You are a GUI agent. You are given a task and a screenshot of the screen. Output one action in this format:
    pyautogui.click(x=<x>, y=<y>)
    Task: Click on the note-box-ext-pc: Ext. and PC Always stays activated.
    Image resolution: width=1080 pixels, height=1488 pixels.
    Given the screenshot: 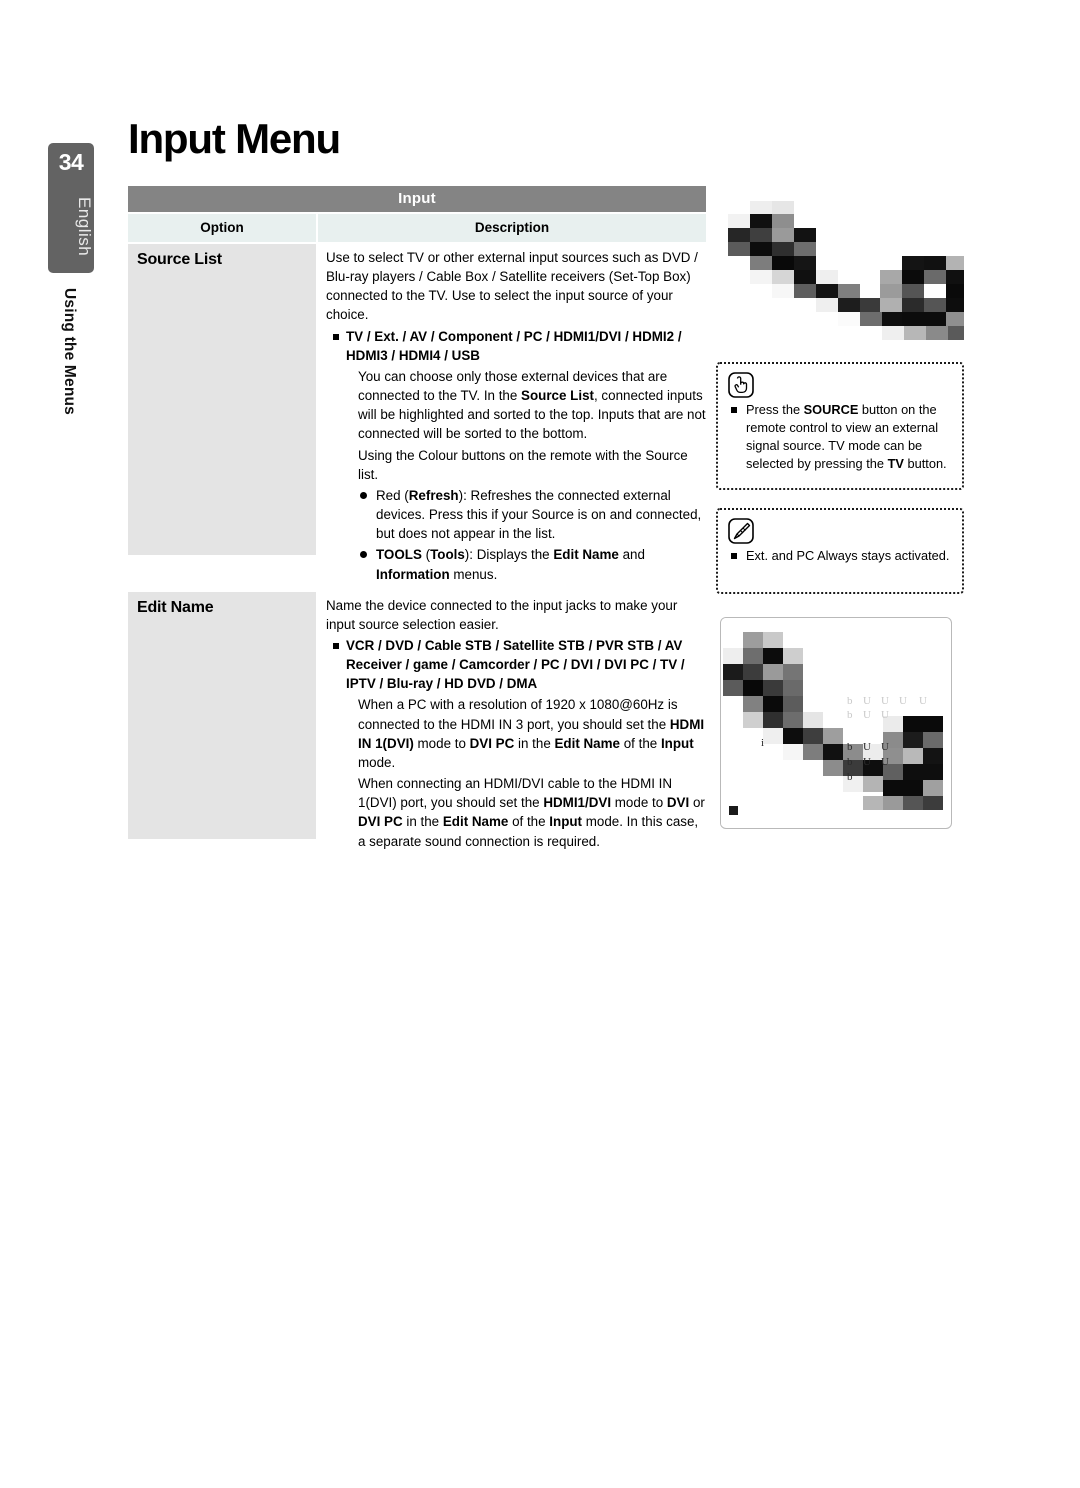 What is the action you would take?
    pyautogui.click(x=840, y=551)
    